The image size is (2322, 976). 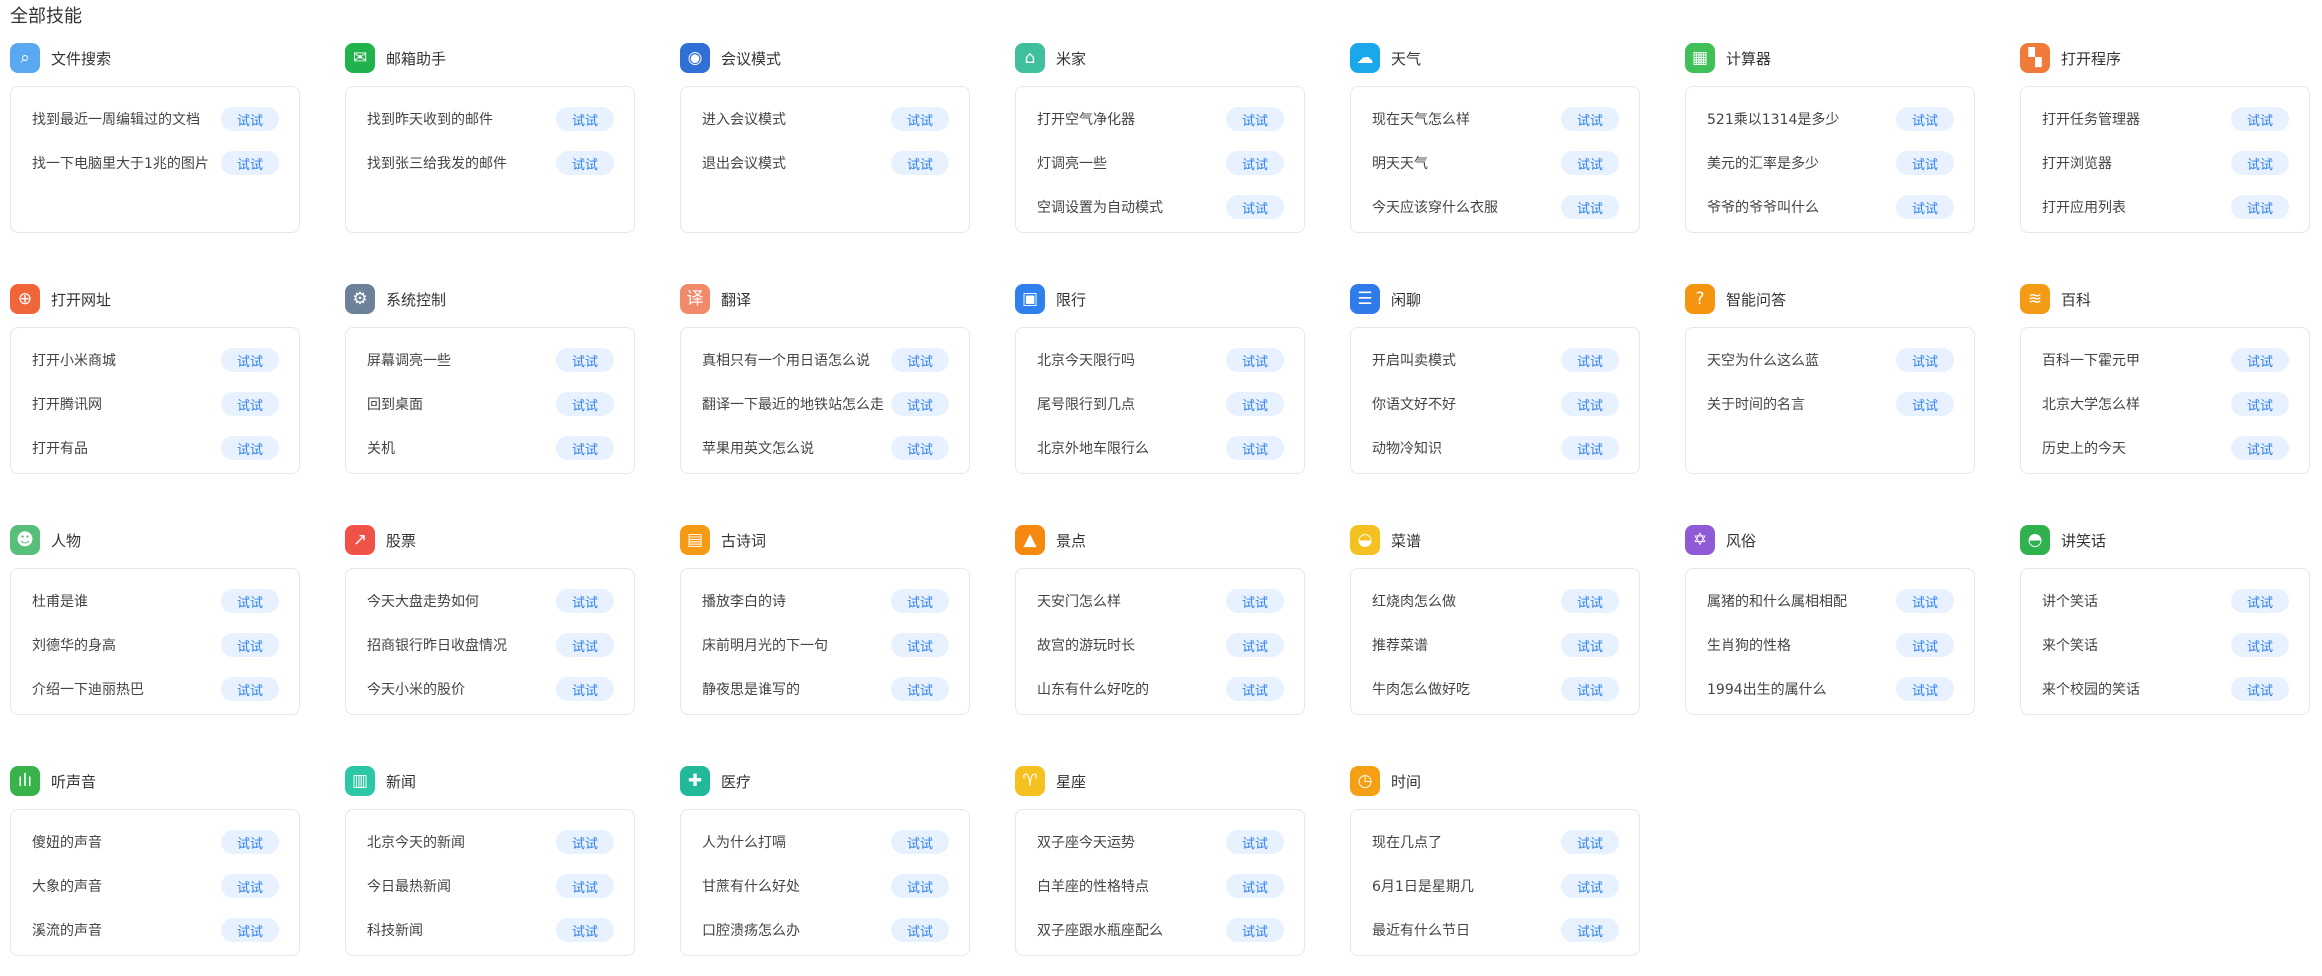 What do you see at coordinates (155, 299) in the screenshot?
I see `skill-header: ⊕ 打开网址` at bounding box center [155, 299].